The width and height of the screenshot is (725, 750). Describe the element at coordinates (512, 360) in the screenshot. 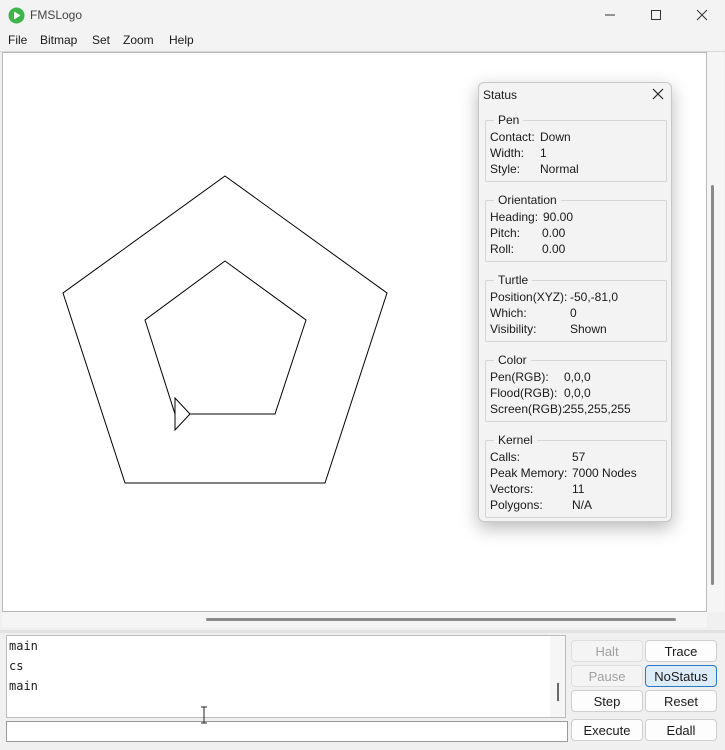

I see `group-title: Color` at that location.